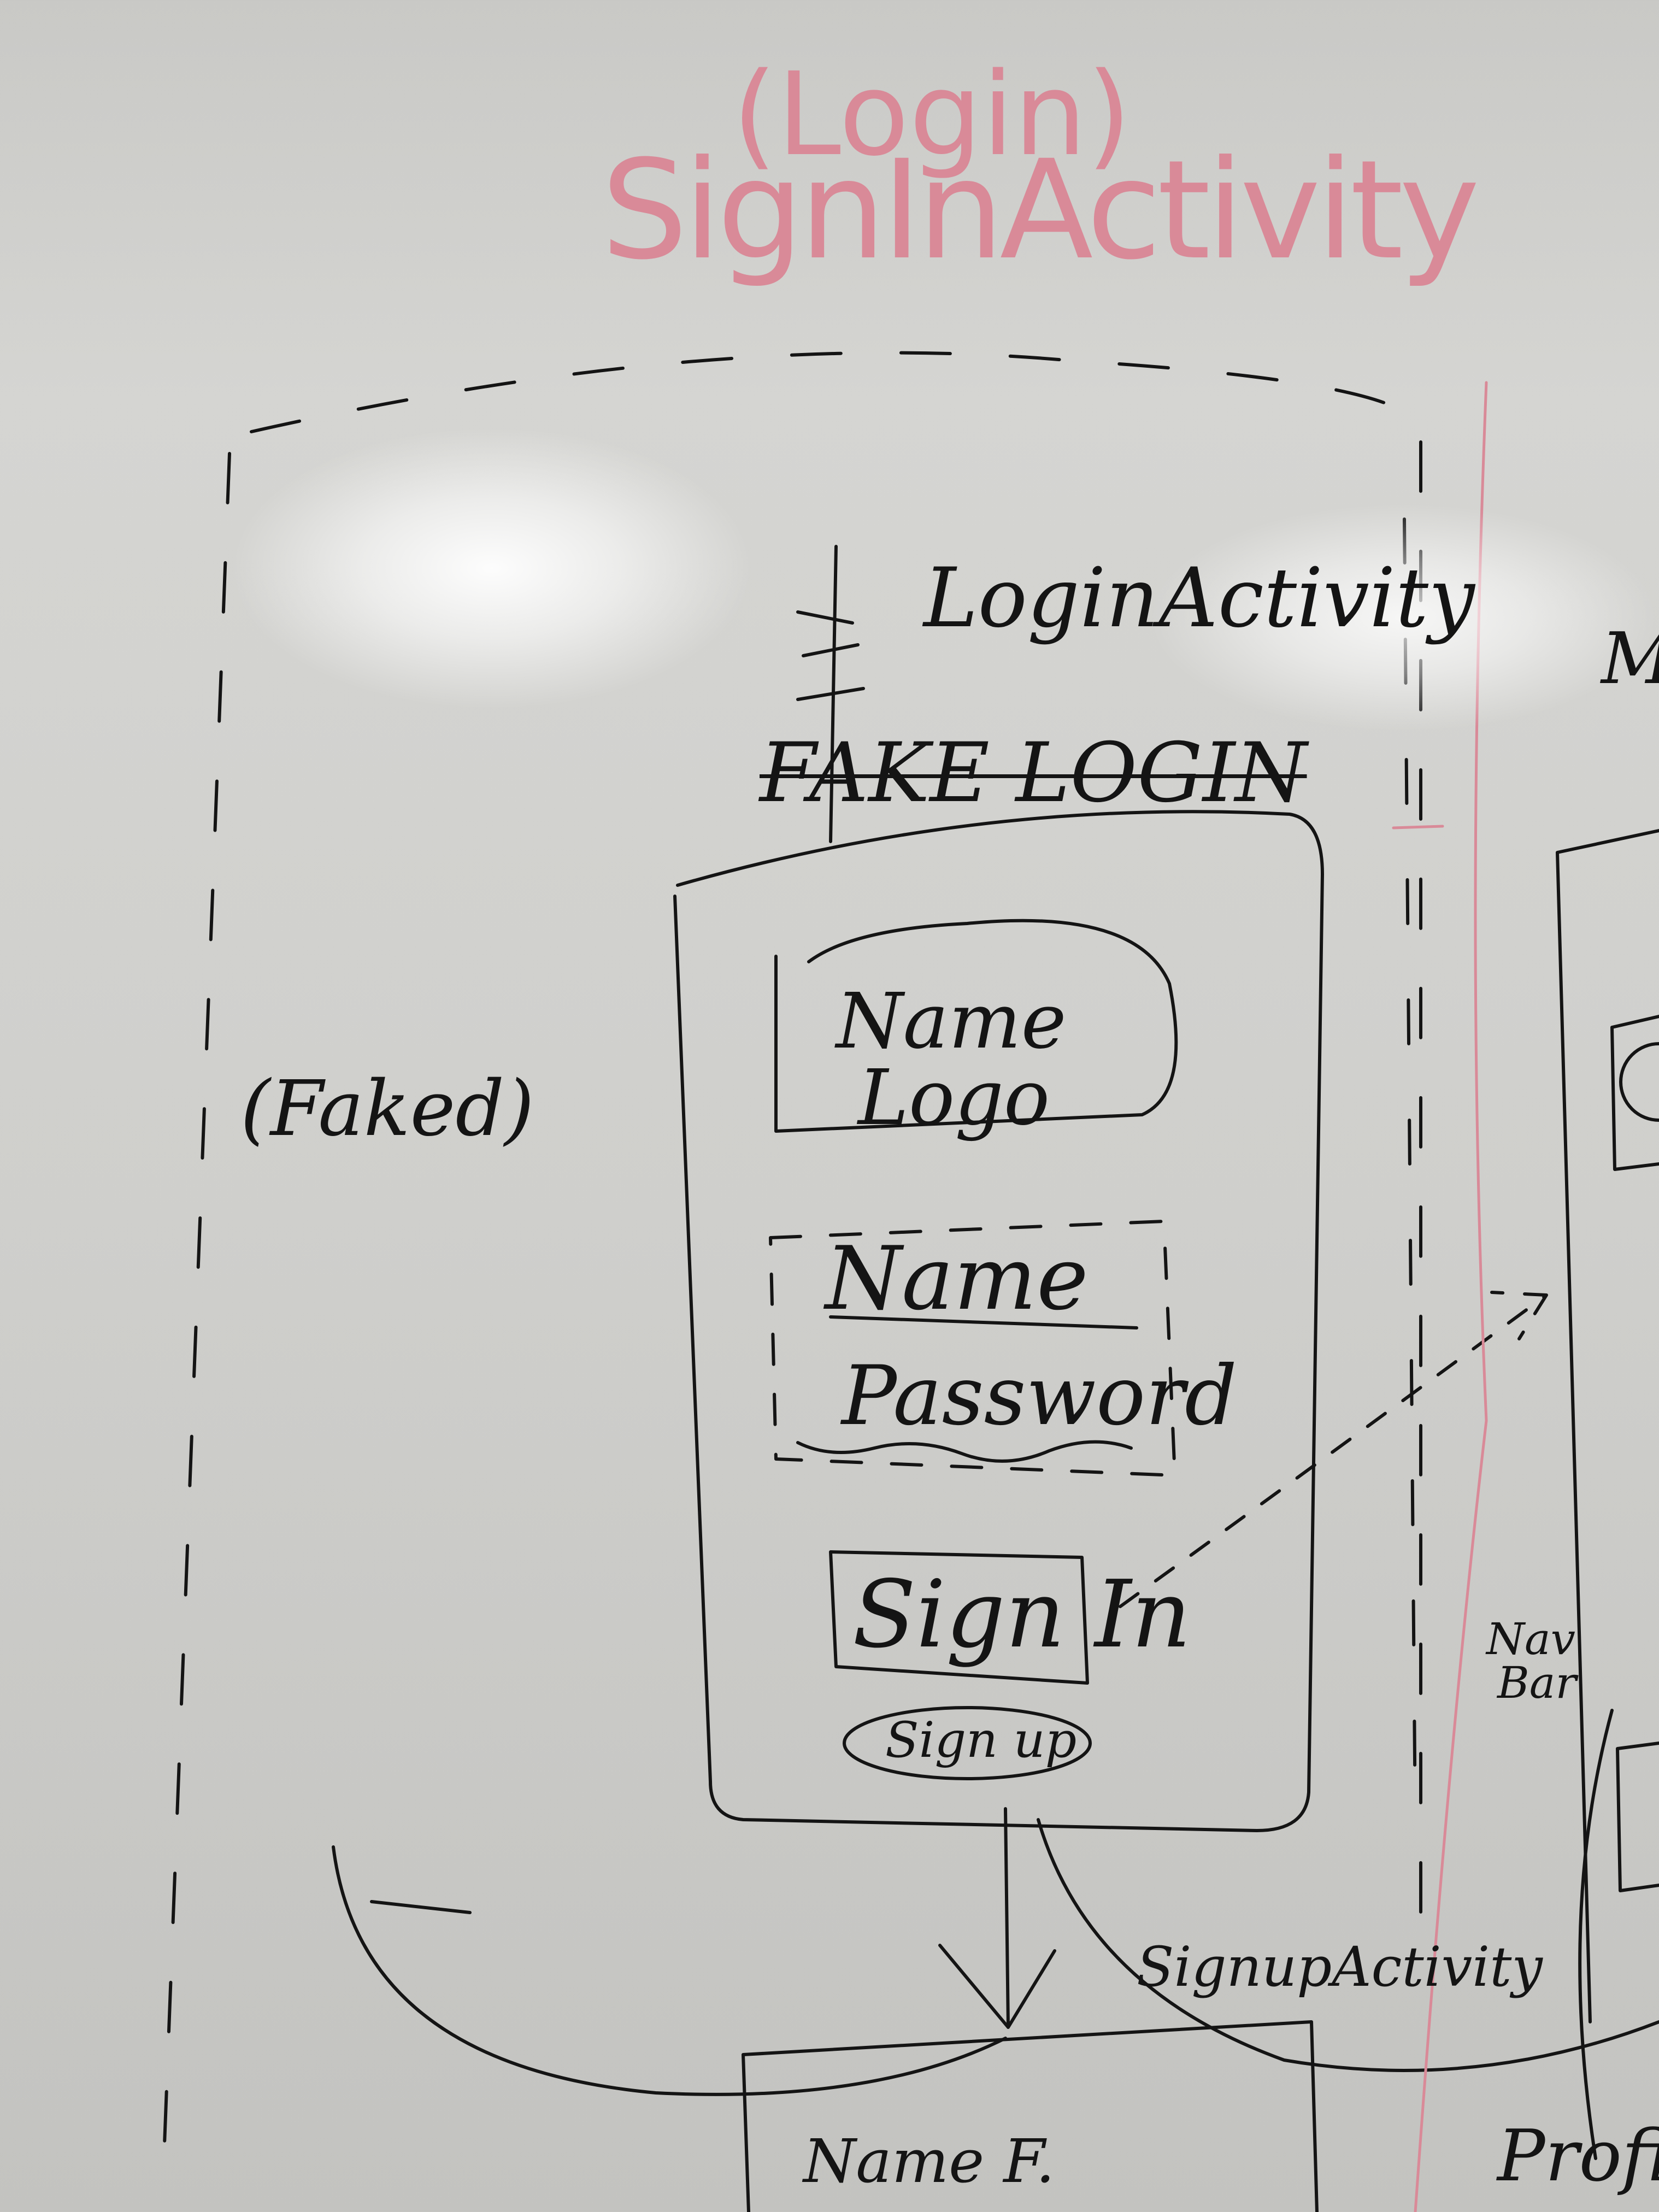 The image size is (1659, 2212). What do you see at coordinates (1033, 773) in the screenshot?
I see `fake-login-label: FAKE LOGIN` at bounding box center [1033, 773].